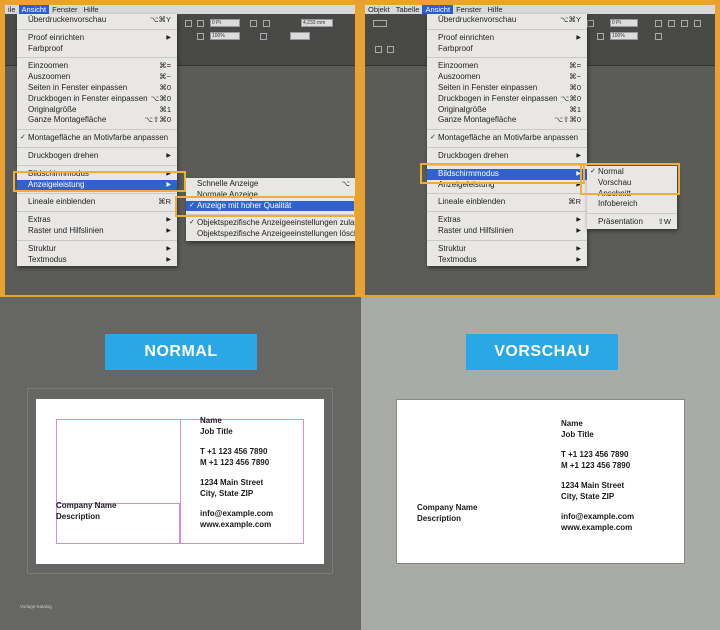 Image resolution: width=720 pixels, height=630 pixels. What do you see at coordinates (495, 9) in the screenshot?
I see `menu-hilfe-right: Hilfe` at bounding box center [495, 9].